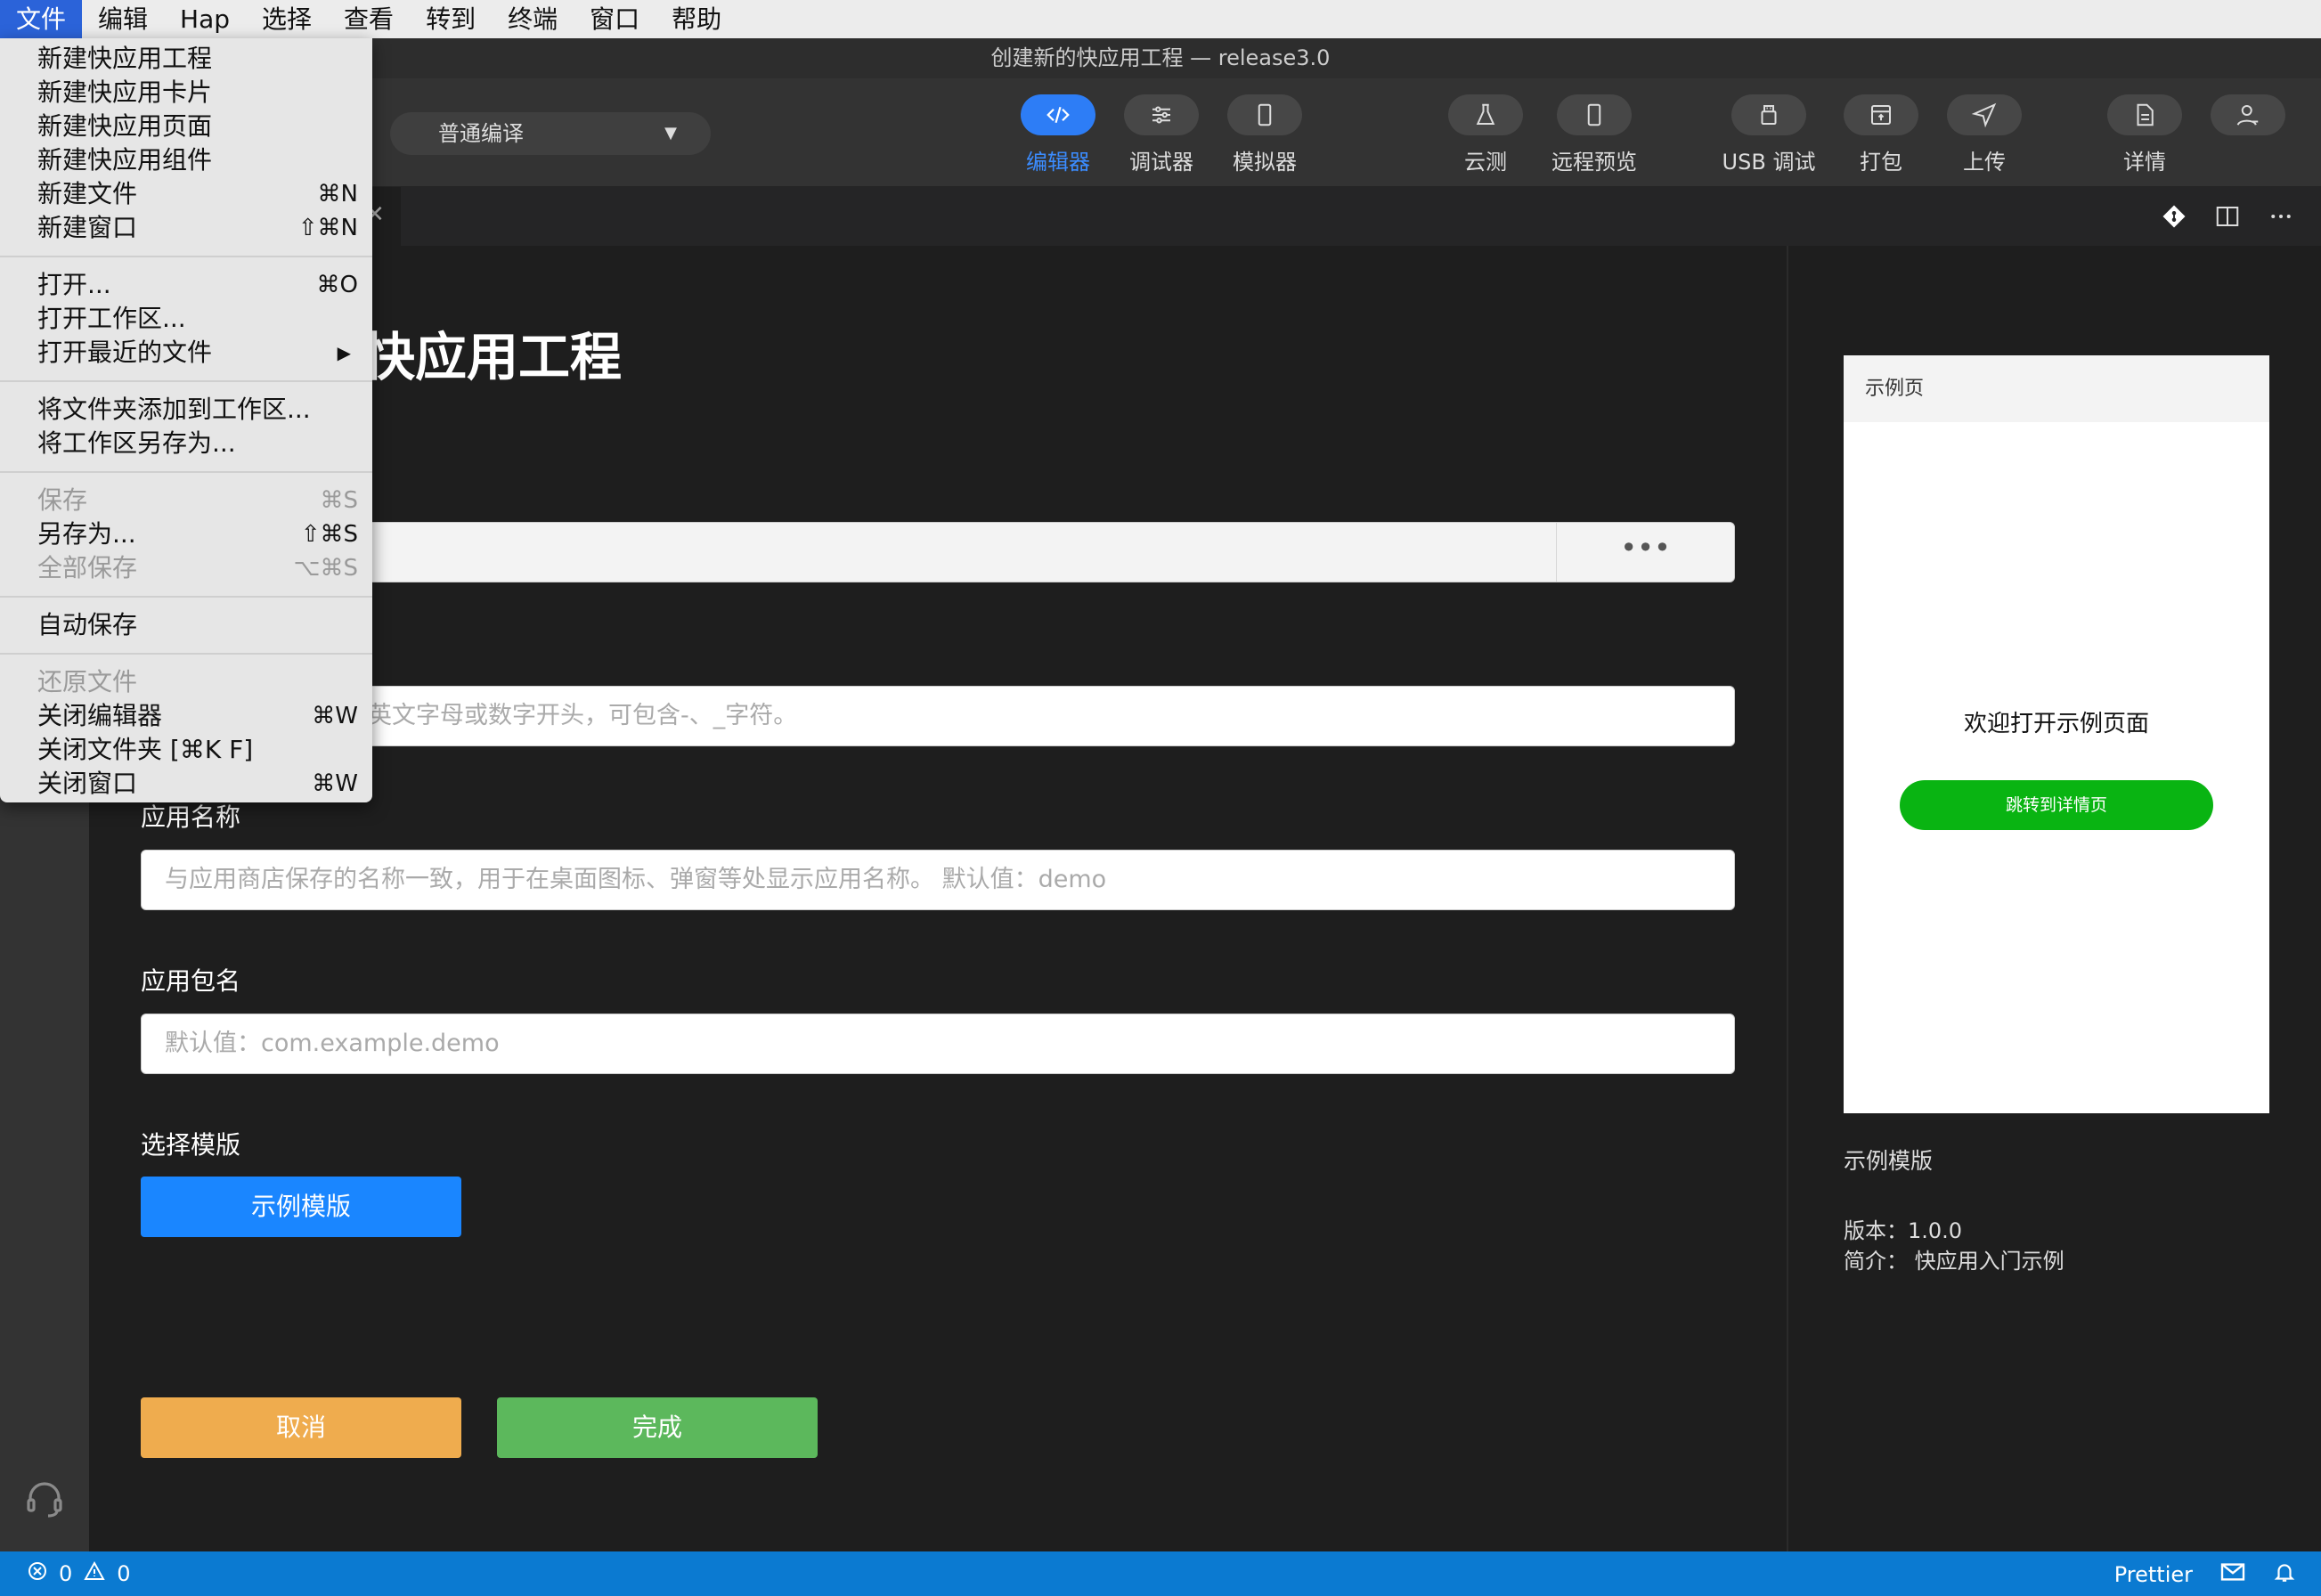  Describe the element at coordinates (186, 534) in the screenshot. I see `menu-item-save-as: 另存为... ⇧⌘S` at that location.